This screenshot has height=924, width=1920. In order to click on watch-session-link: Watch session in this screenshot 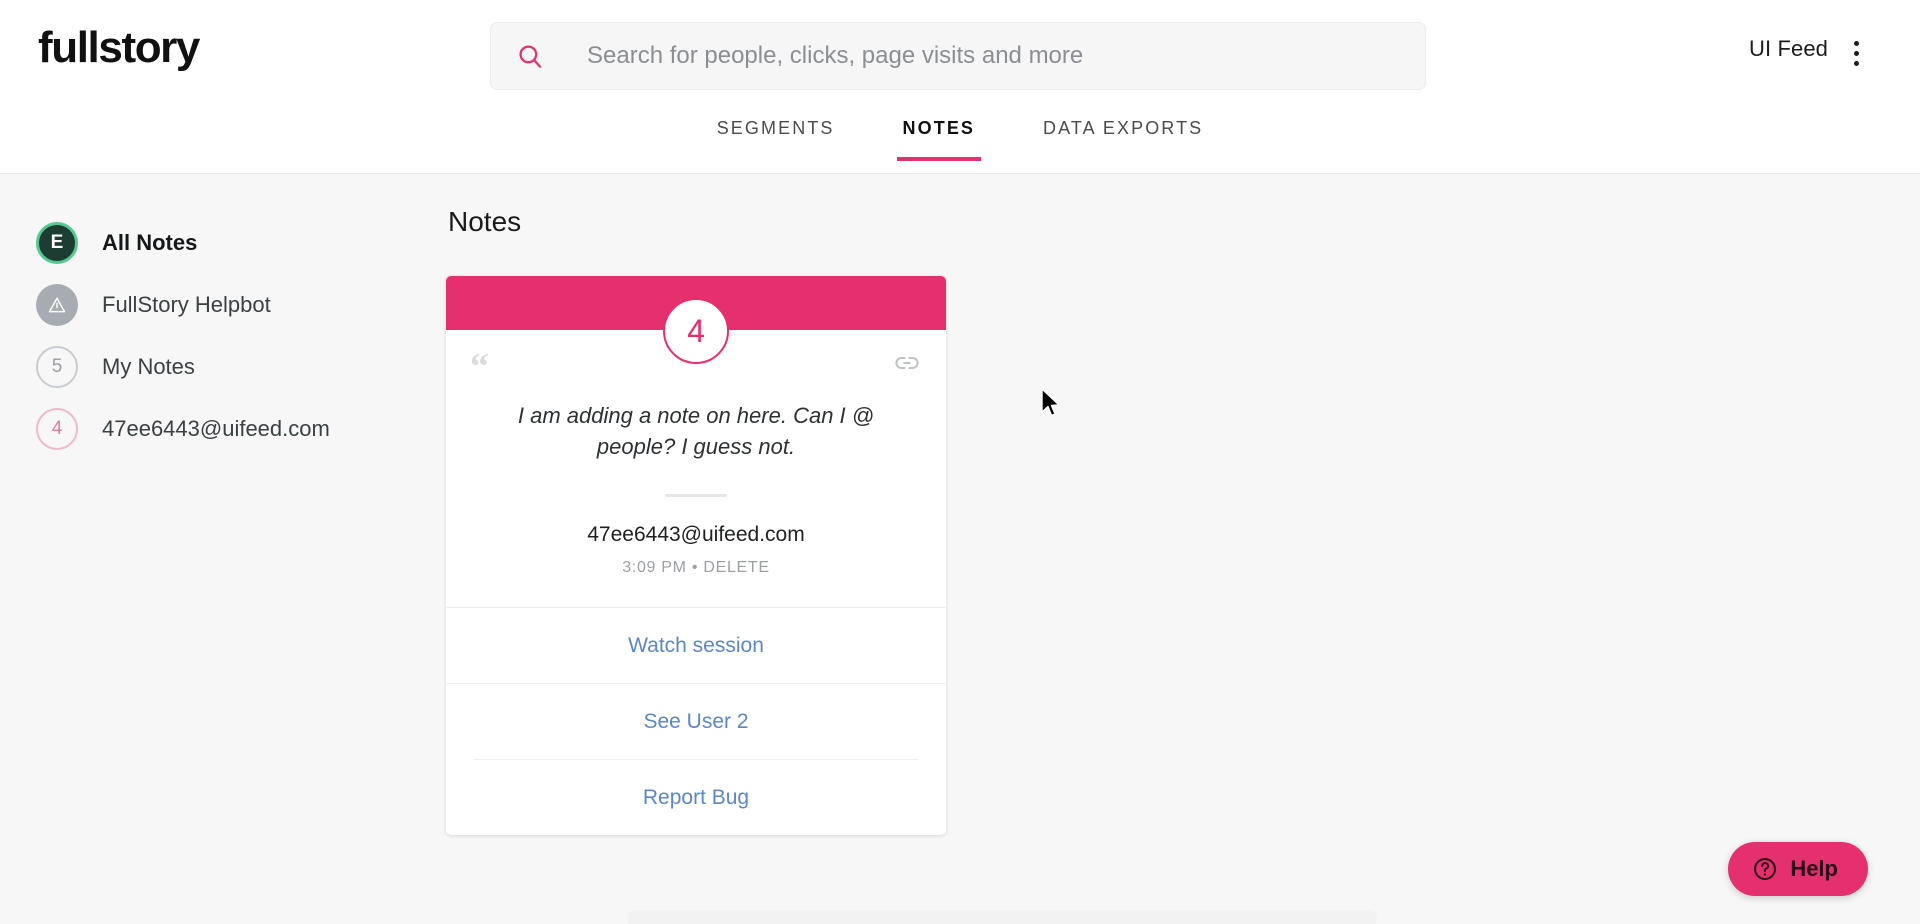, I will do `click(696, 645)`.